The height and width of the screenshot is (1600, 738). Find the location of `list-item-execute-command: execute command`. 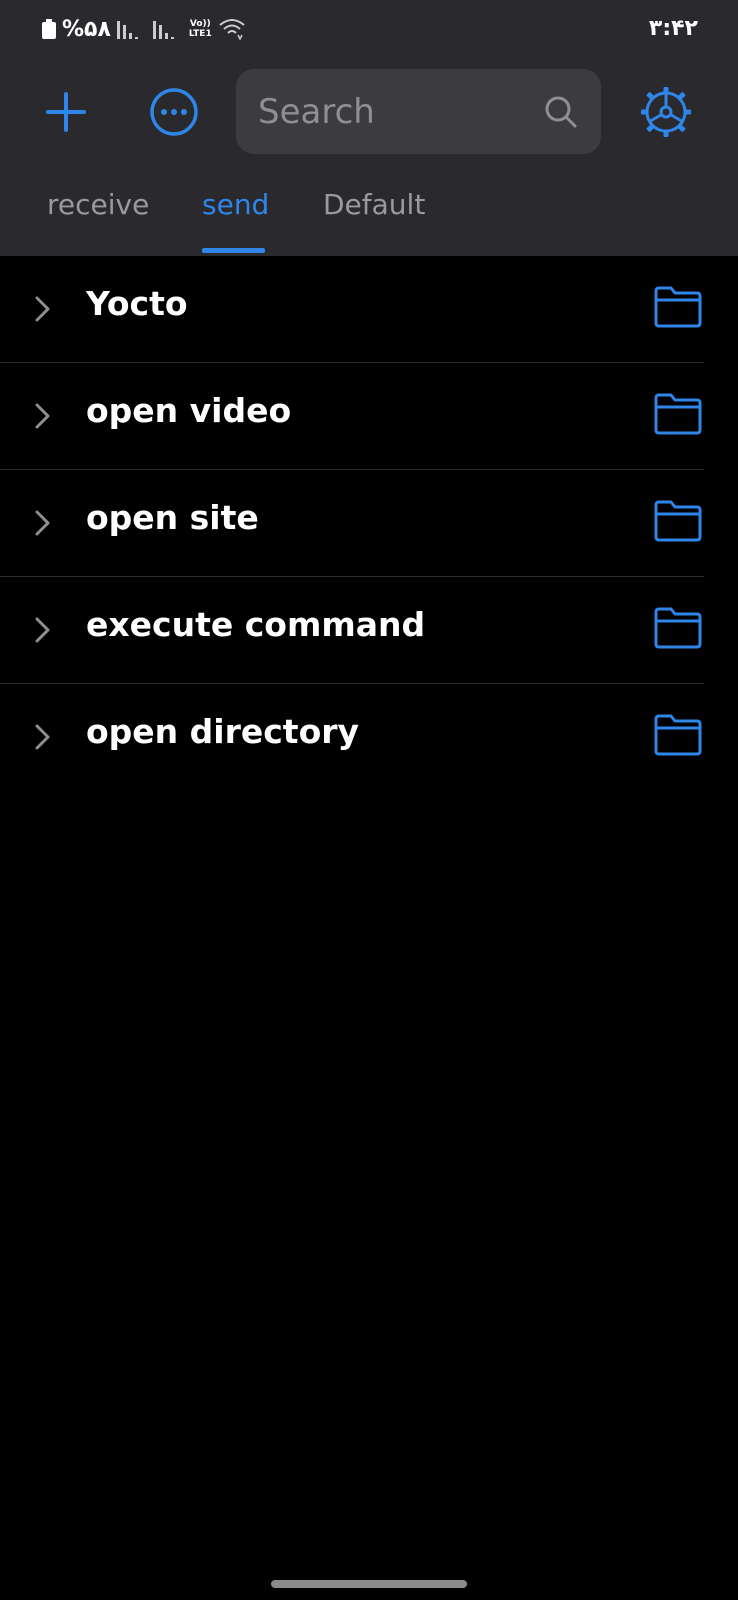

list-item-execute-command: execute command is located at coordinates (369, 630).